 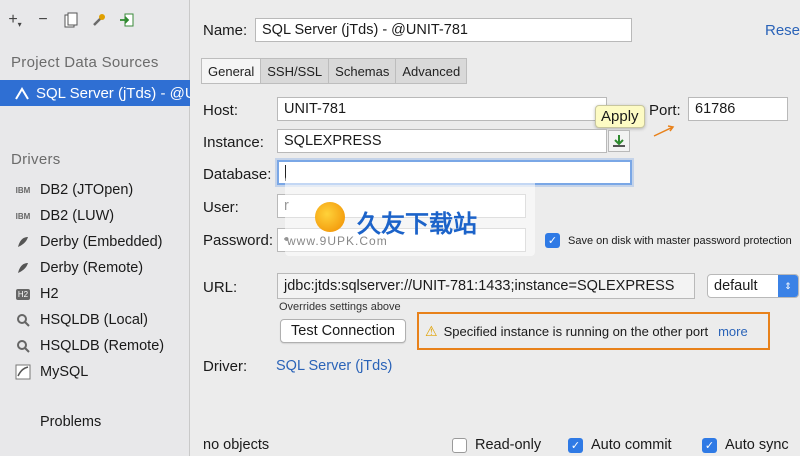 What do you see at coordinates (664, 132) in the screenshot?
I see `arrow-annotation-icon` at bounding box center [664, 132].